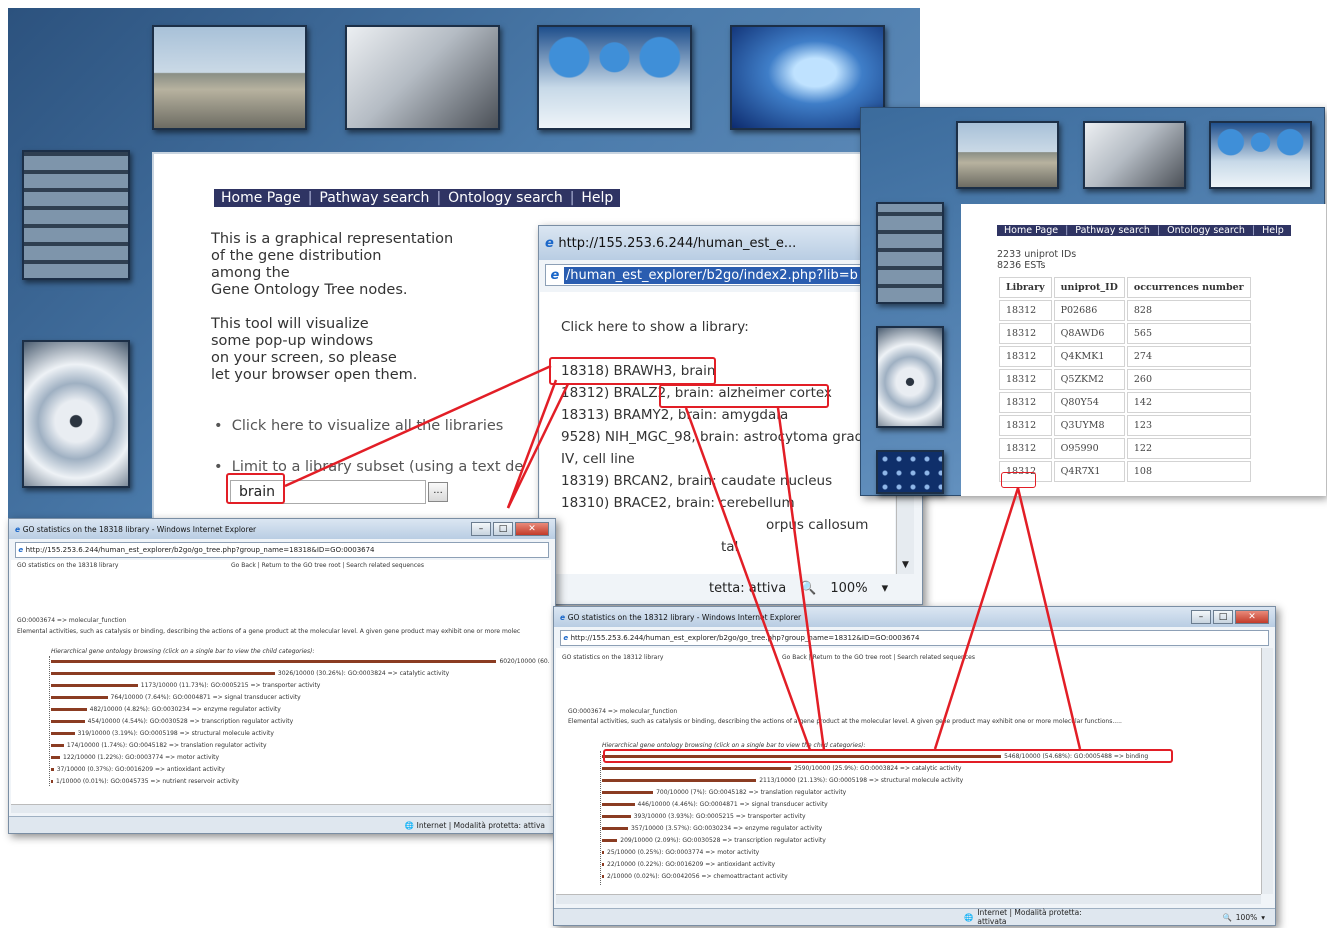 The height and width of the screenshot is (928, 1327). Describe the element at coordinates (600, 818) in the screenshot. I see `go2-tree-line` at that location.